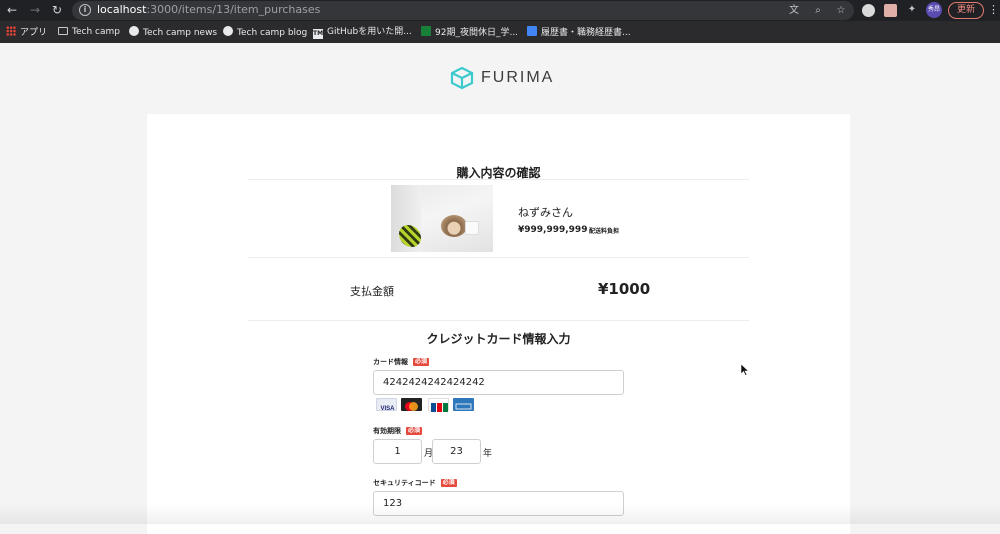 The width and height of the screenshot is (1000, 534). I want to click on bookmark-star-icon: ☆, so click(841, 11).